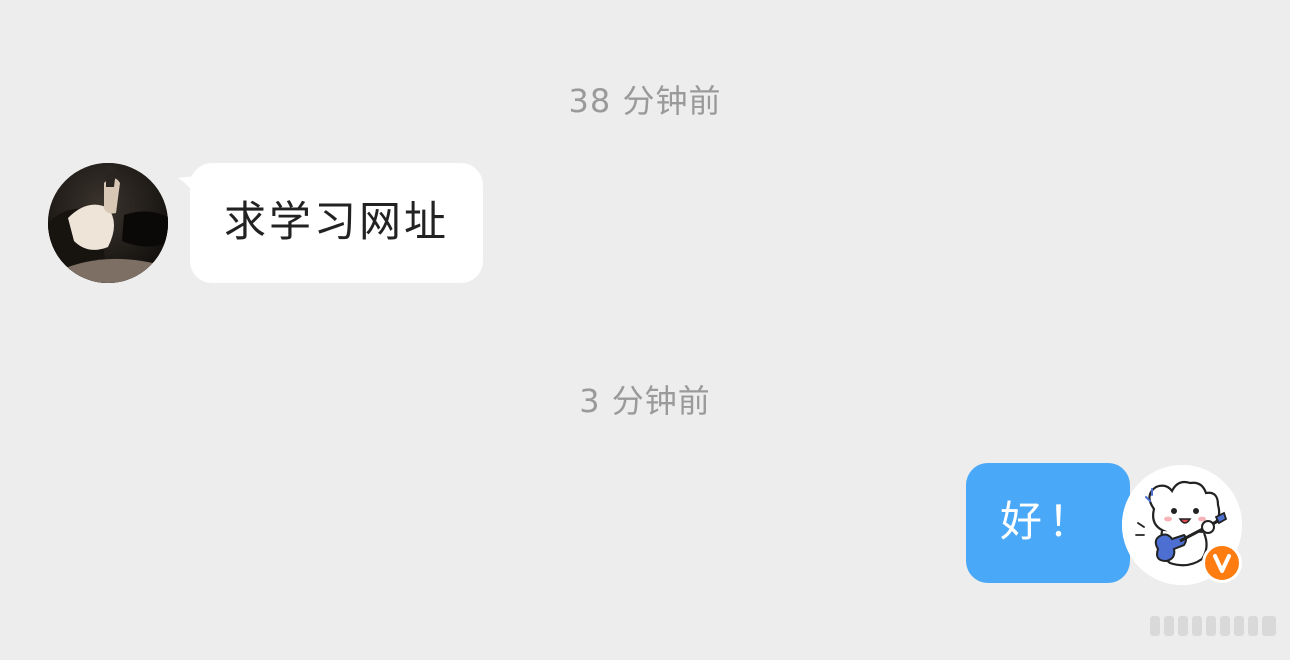 Image resolution: width=1290 pixels, height=660 pixels. I want to click on timestamp-3-minutes: 3 分钟前, so click(645, 401).